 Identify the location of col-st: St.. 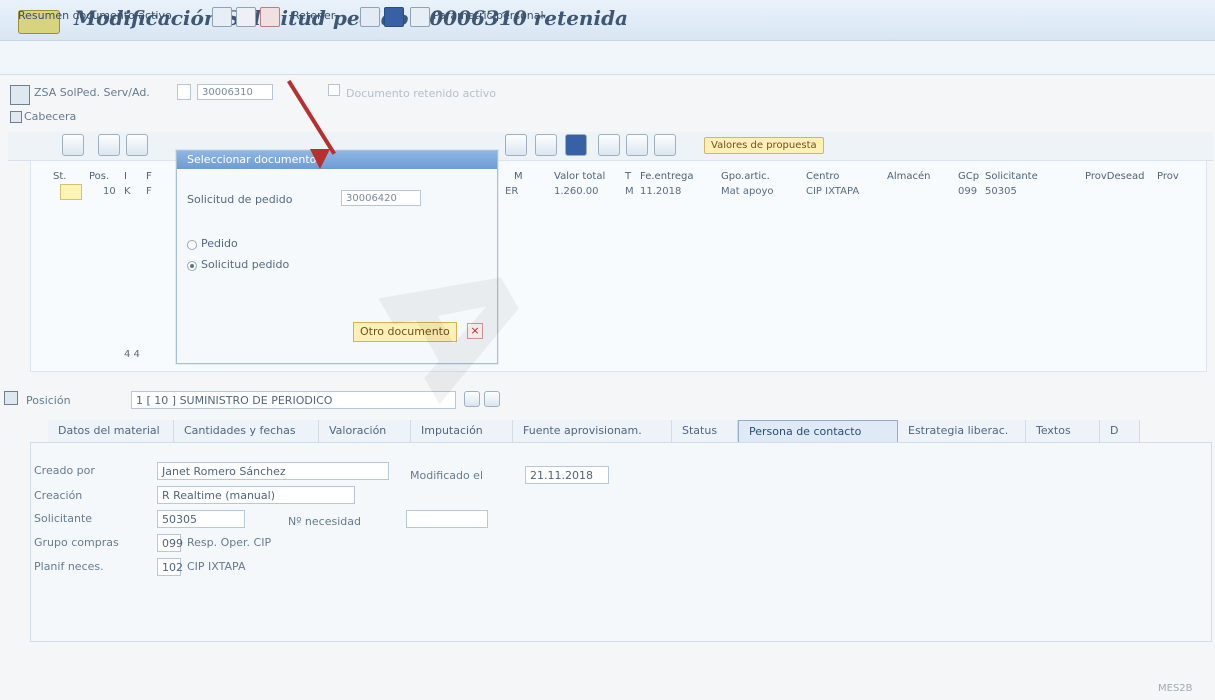
(60, 176).